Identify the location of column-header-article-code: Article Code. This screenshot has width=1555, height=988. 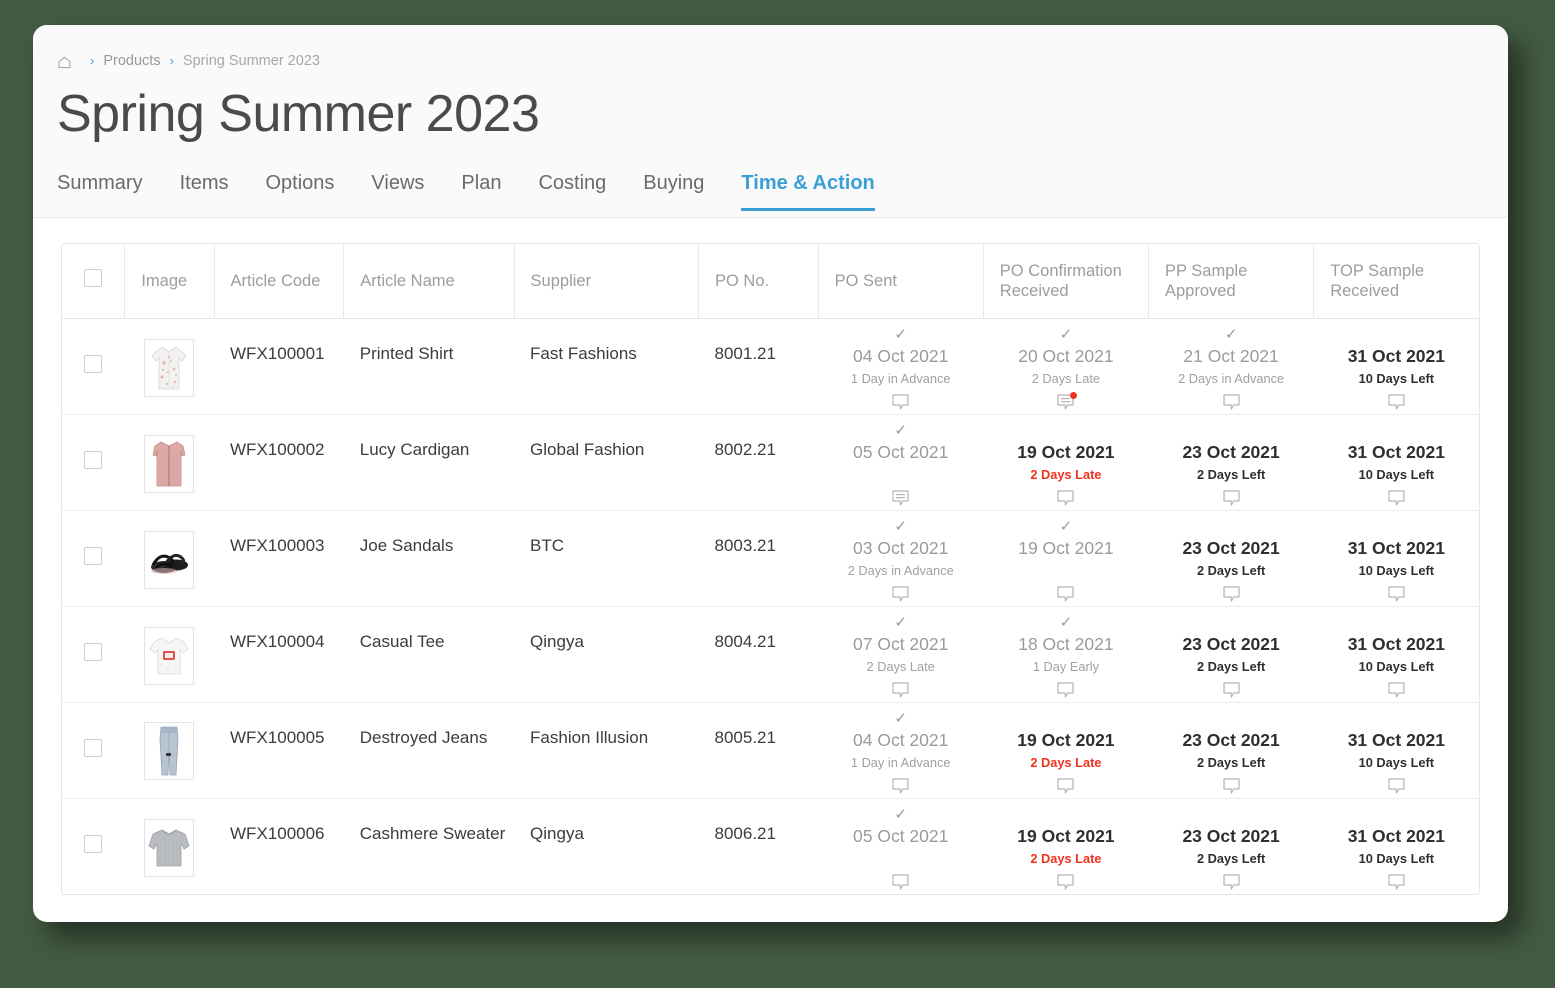
(279, 281).